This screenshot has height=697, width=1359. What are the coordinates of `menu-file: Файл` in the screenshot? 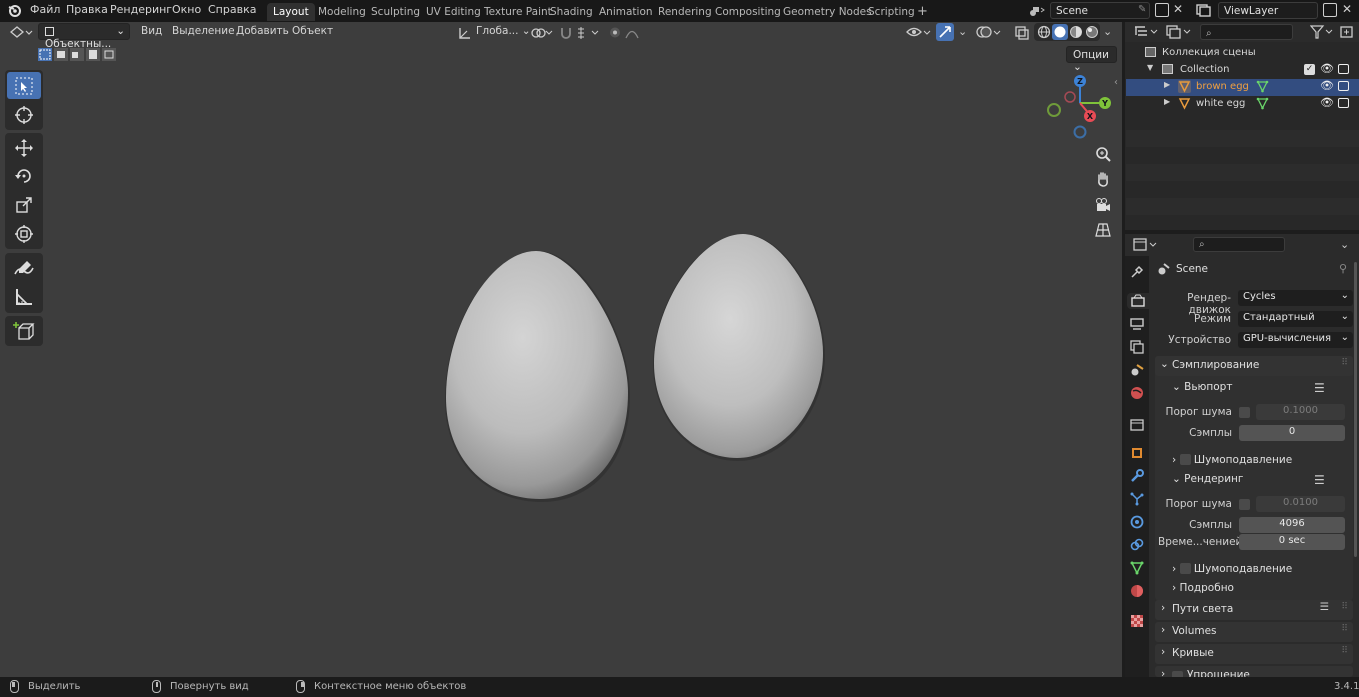 It's located at (45, 9).